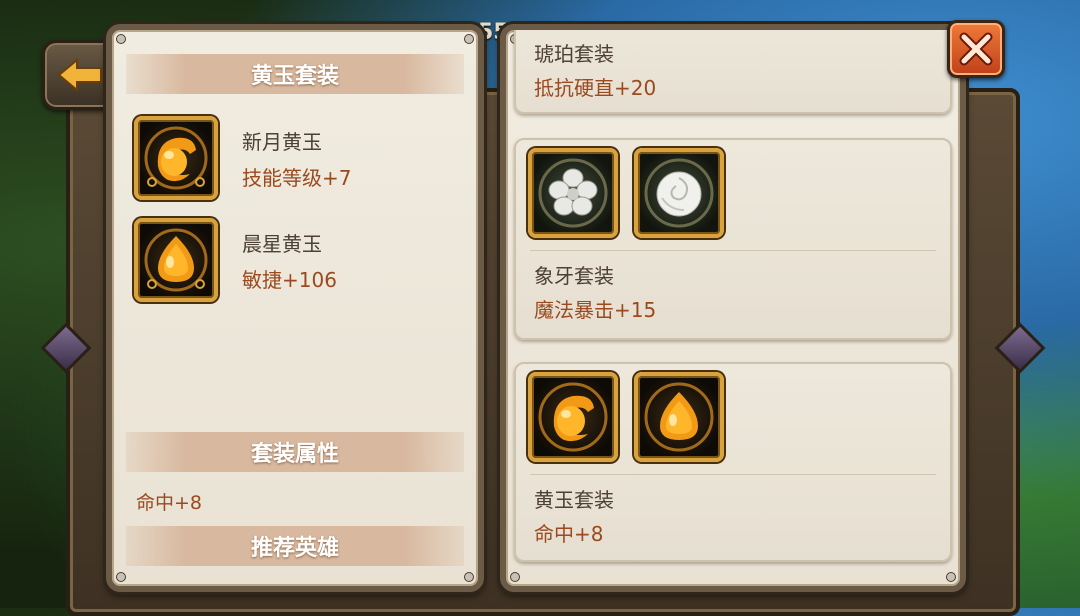  What do you see at coordinates (574, 500) in the screenshot?
I see `set-card-name: 黄玉套装` at bounding box center [574, 500].